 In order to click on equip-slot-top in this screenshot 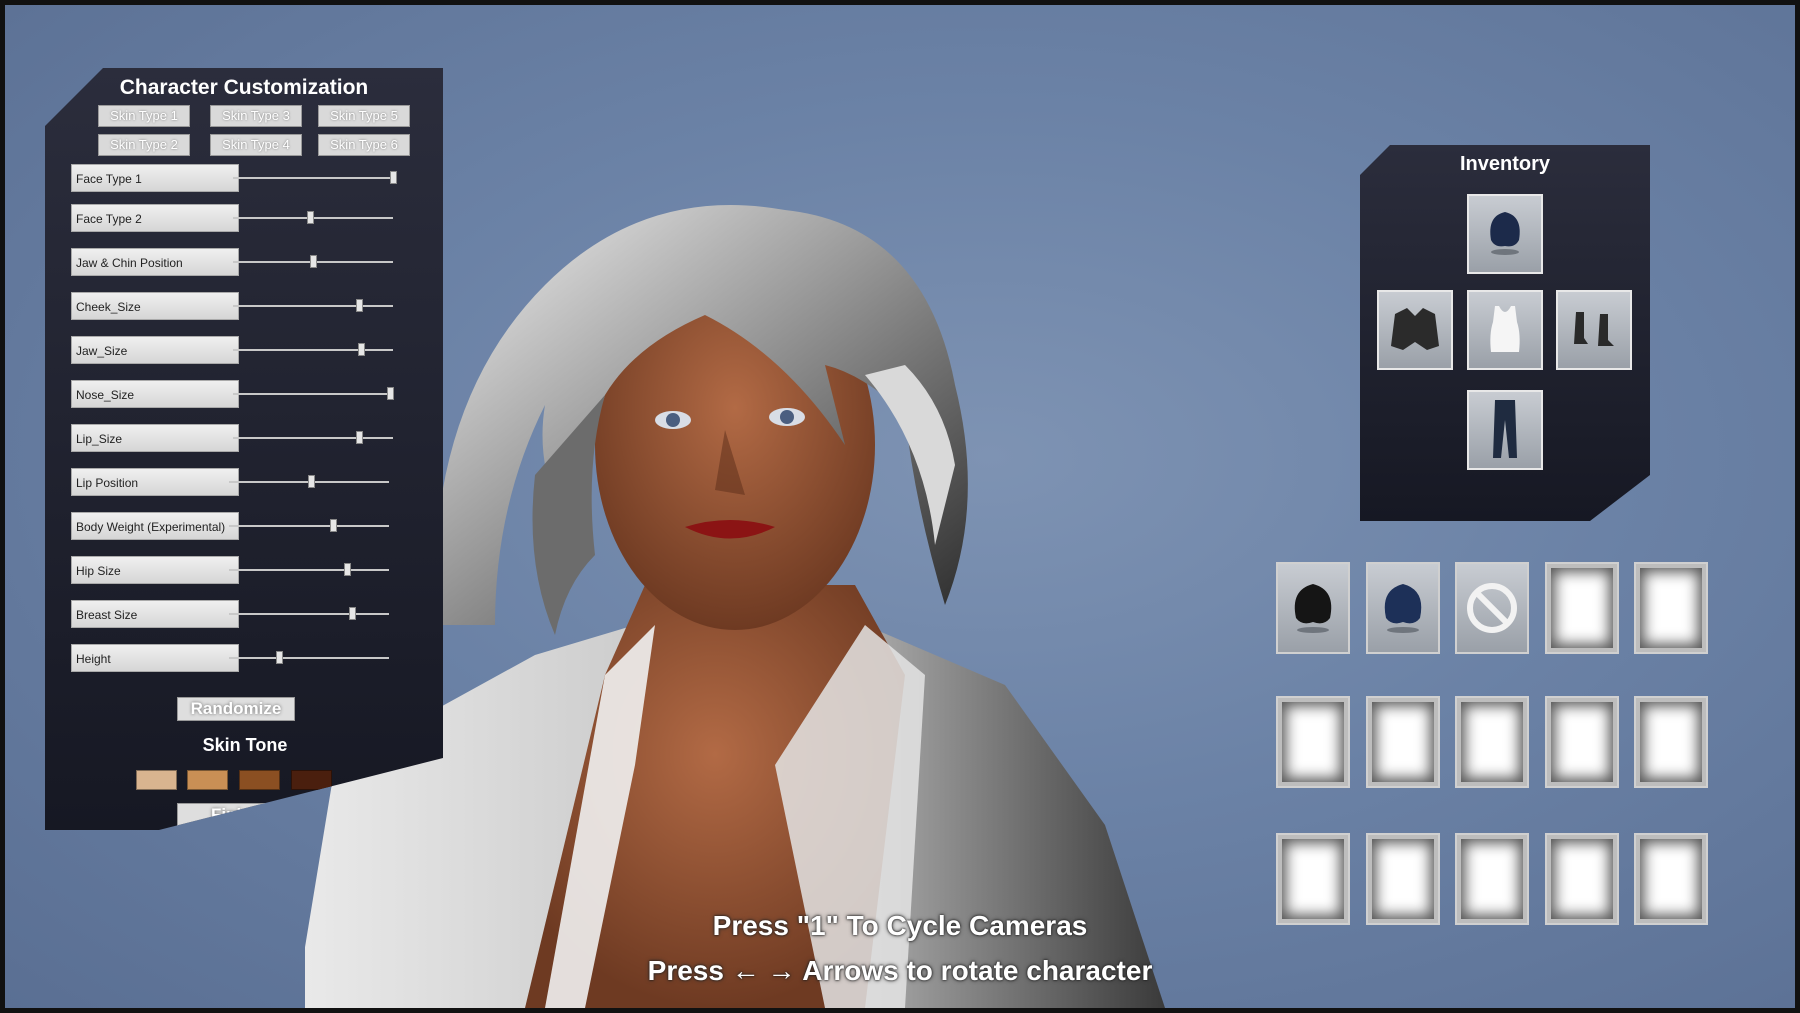, I will do `click(1505, 330)`.